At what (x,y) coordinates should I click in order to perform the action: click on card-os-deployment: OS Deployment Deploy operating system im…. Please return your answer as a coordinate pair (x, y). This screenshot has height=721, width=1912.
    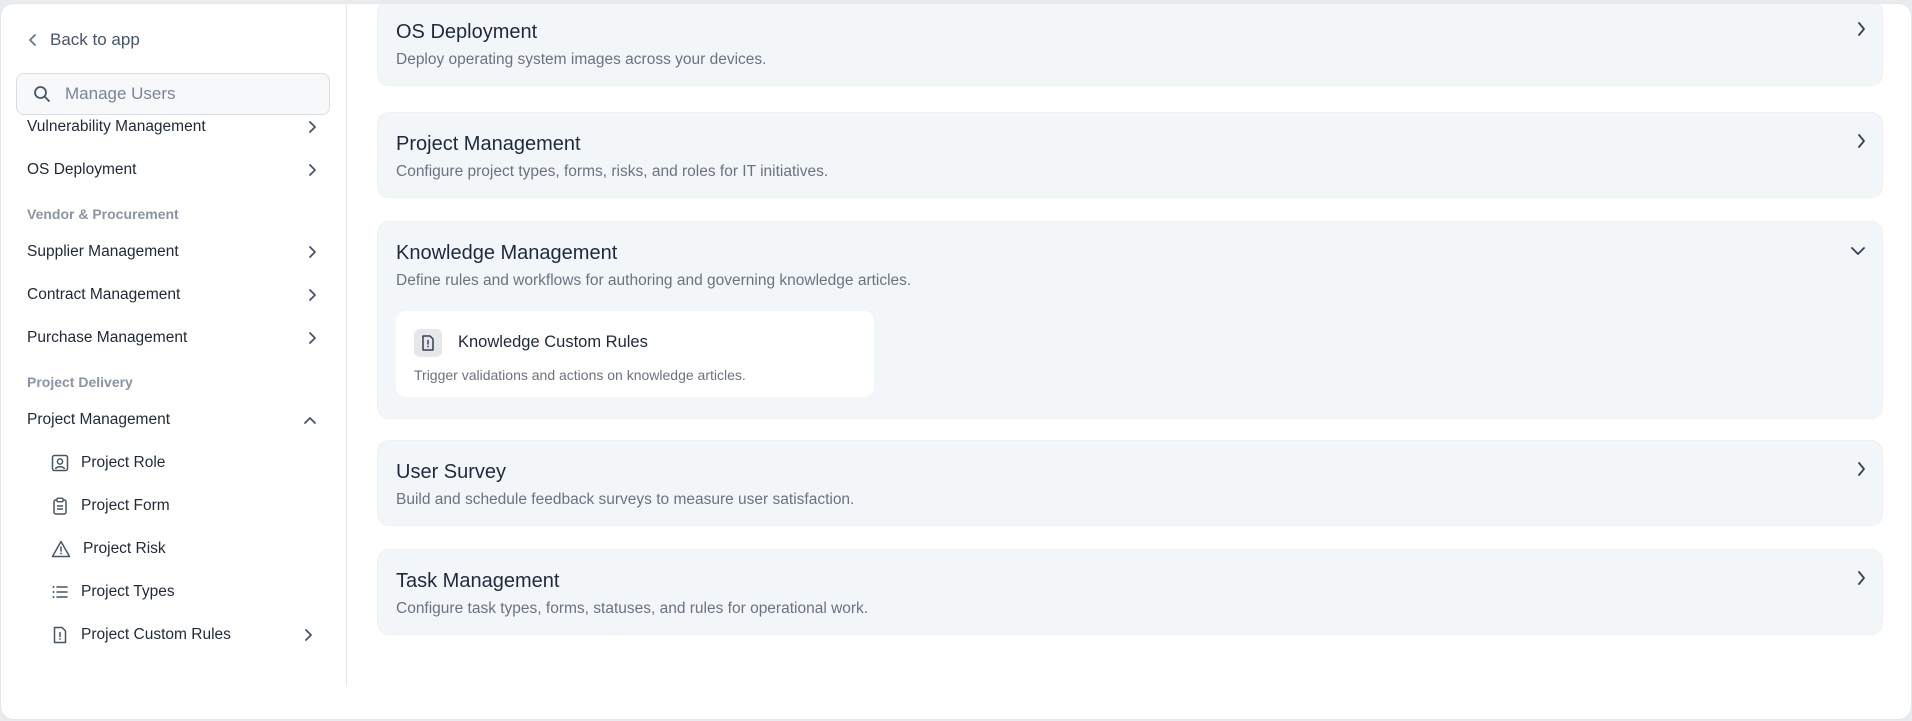
    Looking at the image, I should click on (1130, 45).